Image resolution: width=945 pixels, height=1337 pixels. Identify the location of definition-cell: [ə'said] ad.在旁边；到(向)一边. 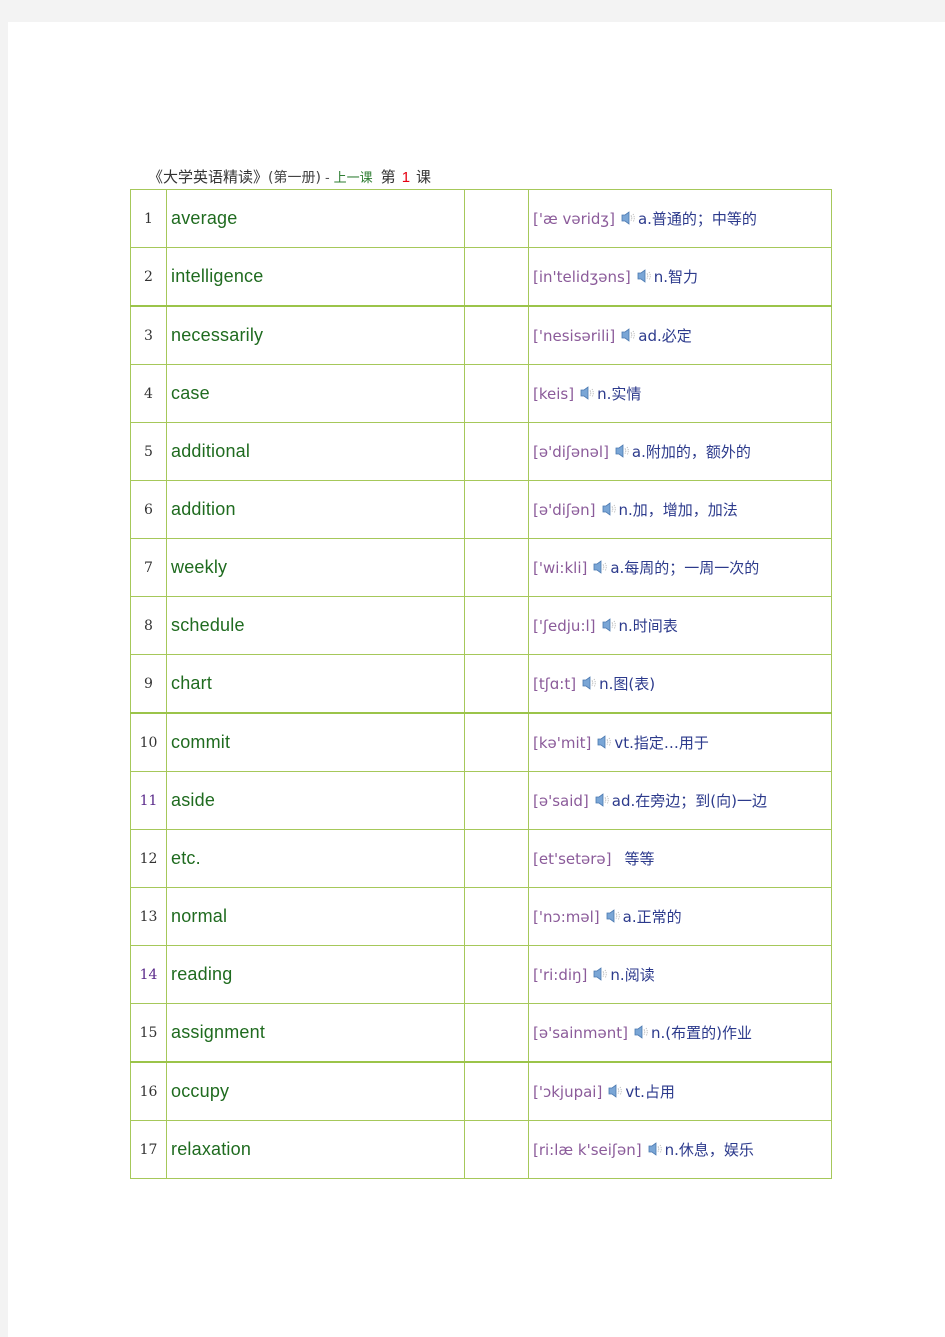
(680, 800).